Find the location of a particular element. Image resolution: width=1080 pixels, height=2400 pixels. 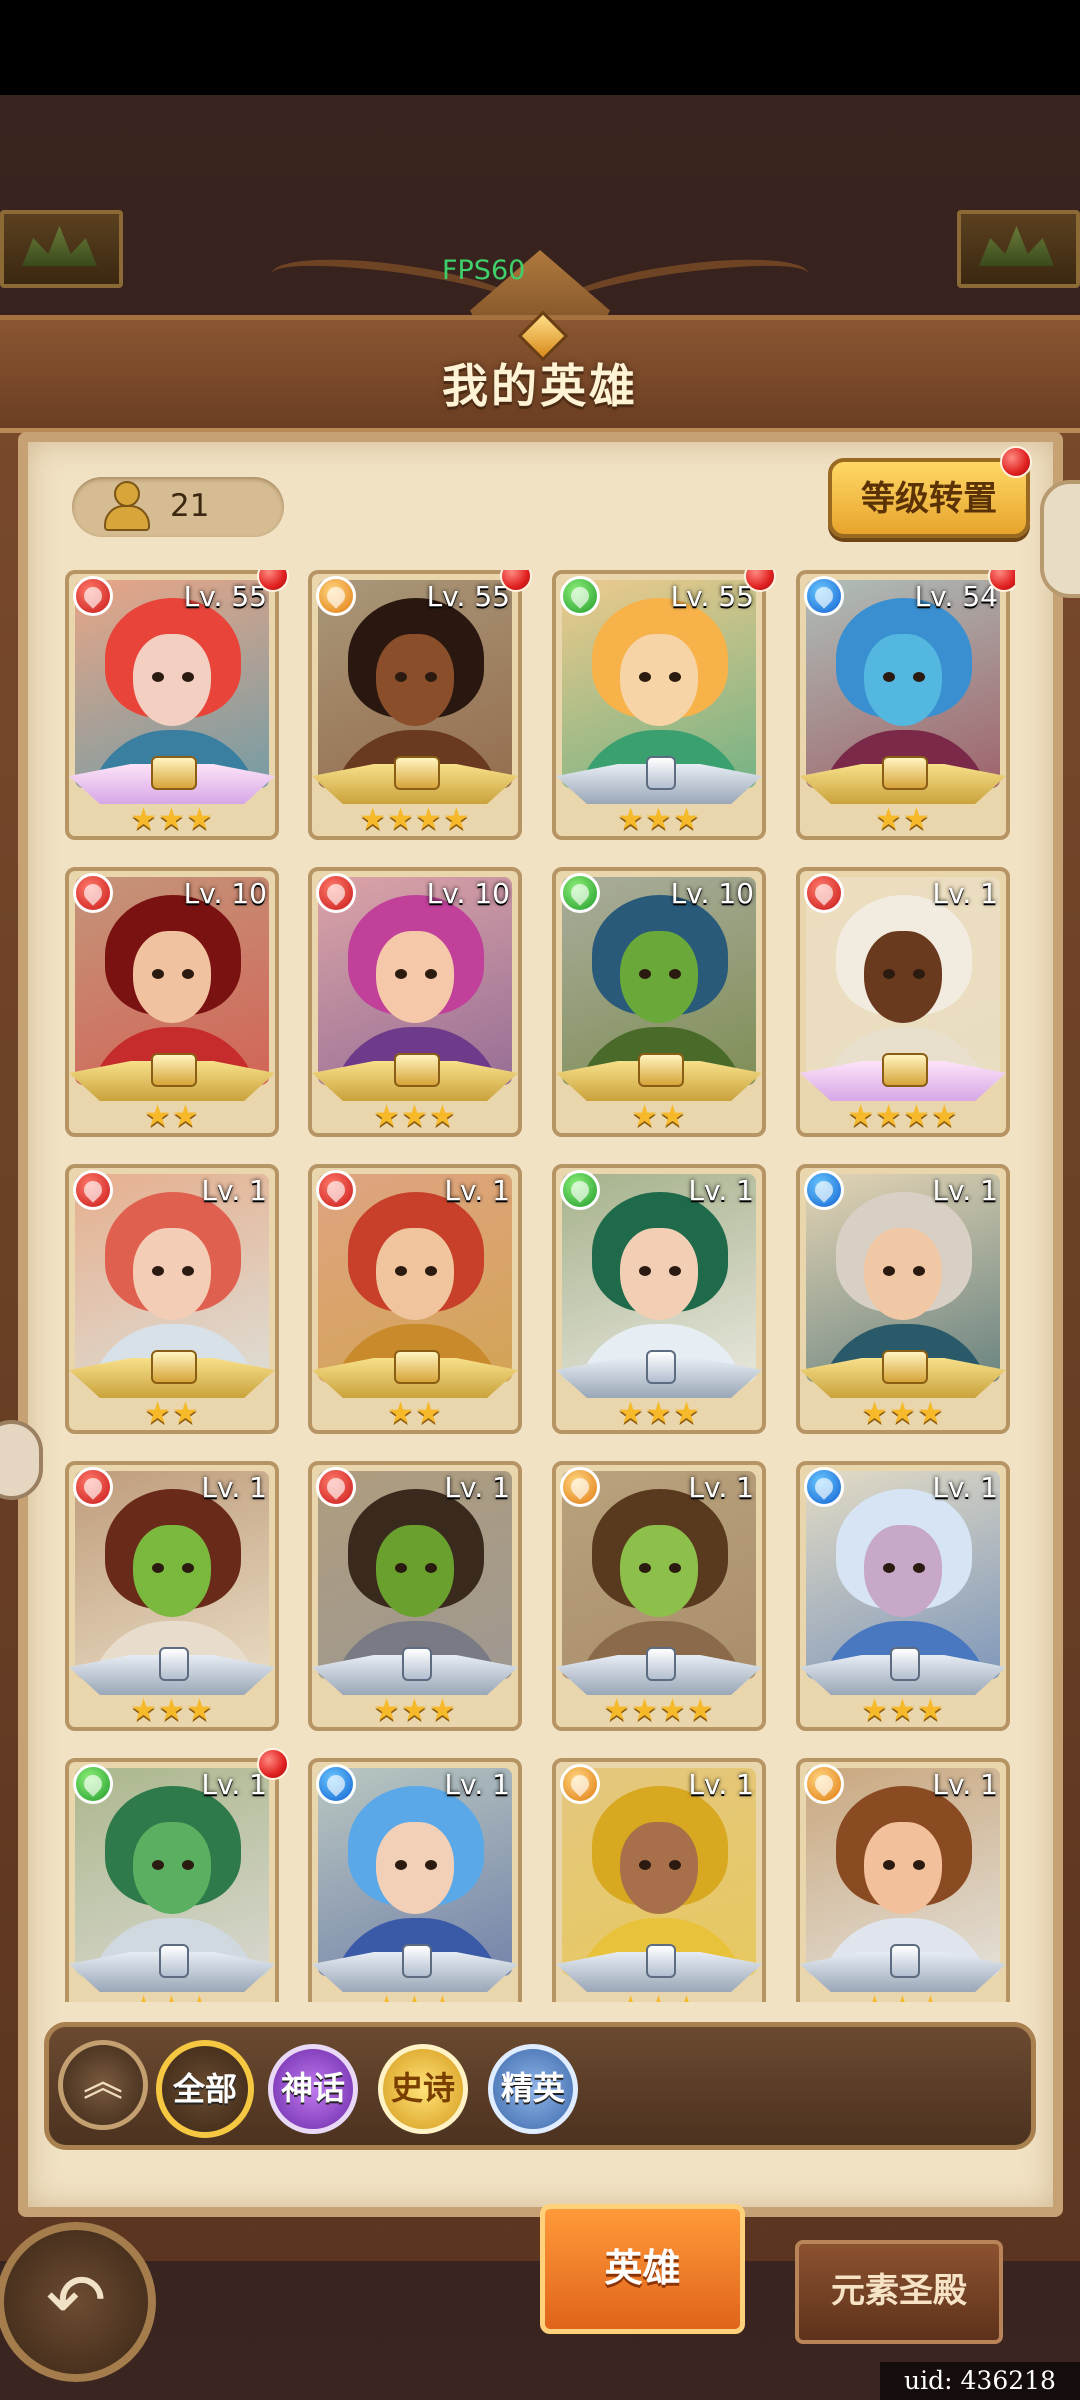

left-pillar-ornament is located at coordinates (61, 249).